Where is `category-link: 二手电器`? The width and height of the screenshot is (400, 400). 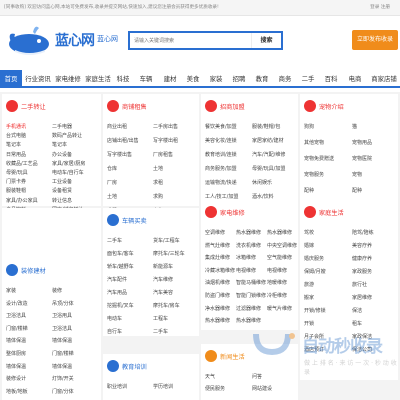 category-link: 二手电器 is located at coordinates (62, 126).